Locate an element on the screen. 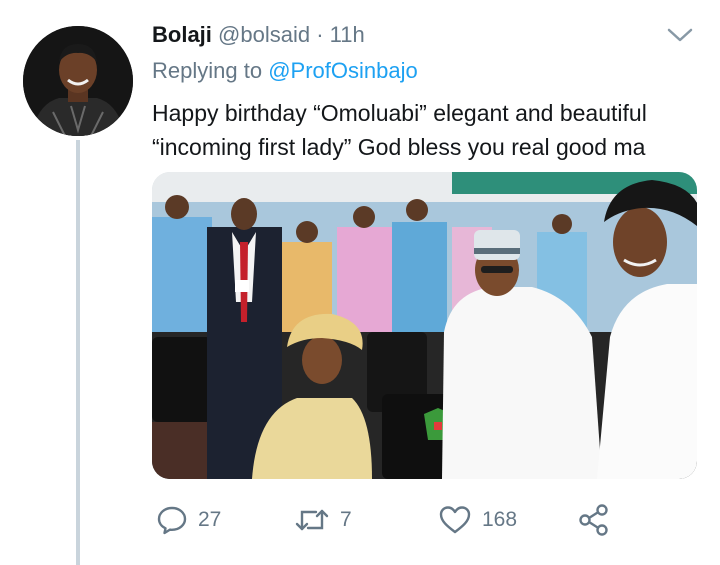  reply-count: 27 is located at coordinates (210, 519).